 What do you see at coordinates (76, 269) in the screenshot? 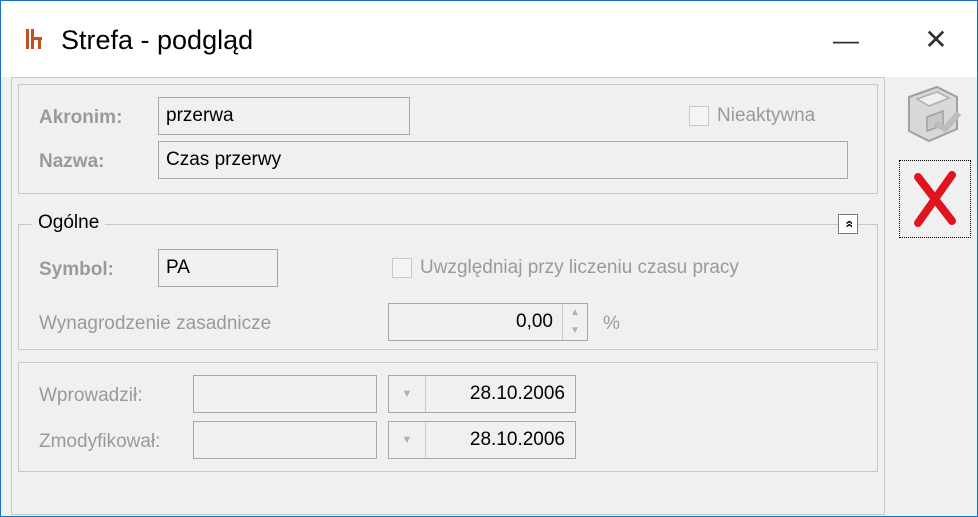
I see `symbol-label: Symbol:` at bounding box center [76, 269].